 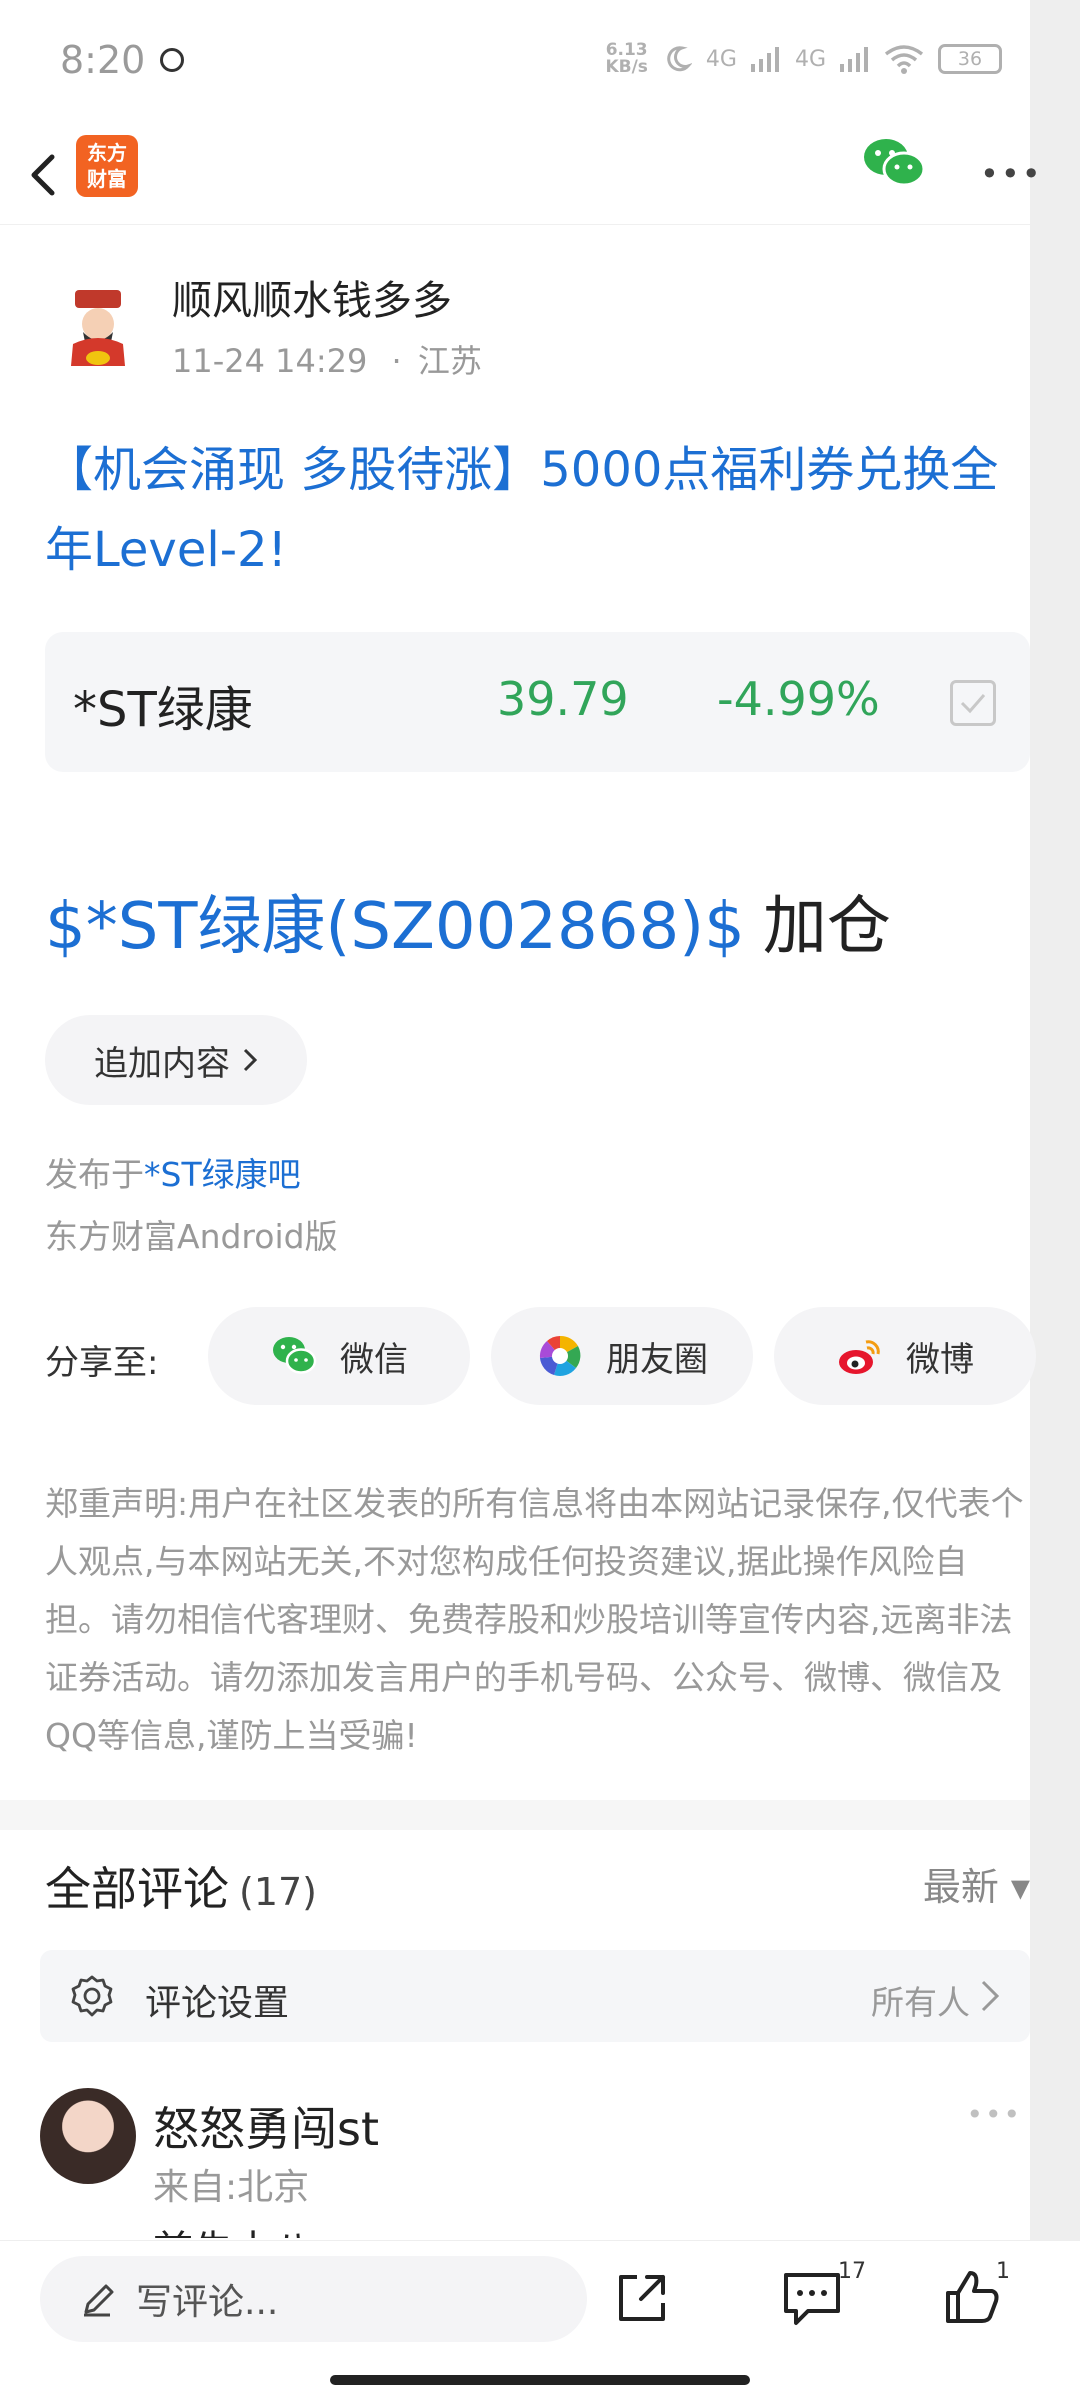 I want to click on commenter-location: 来自:北京, so click(x=231, y=2187).